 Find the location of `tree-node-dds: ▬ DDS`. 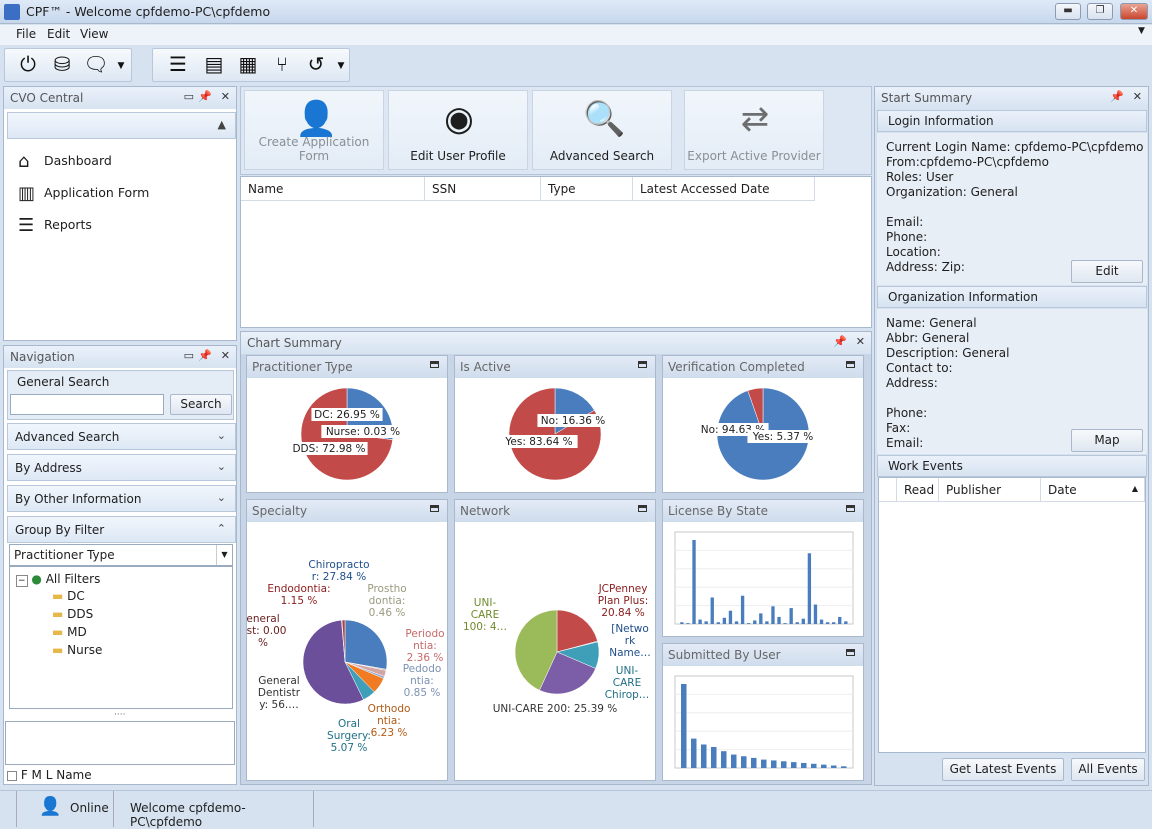

tree-node-dds: ▬ DDS is located at coordinates (72, 614).